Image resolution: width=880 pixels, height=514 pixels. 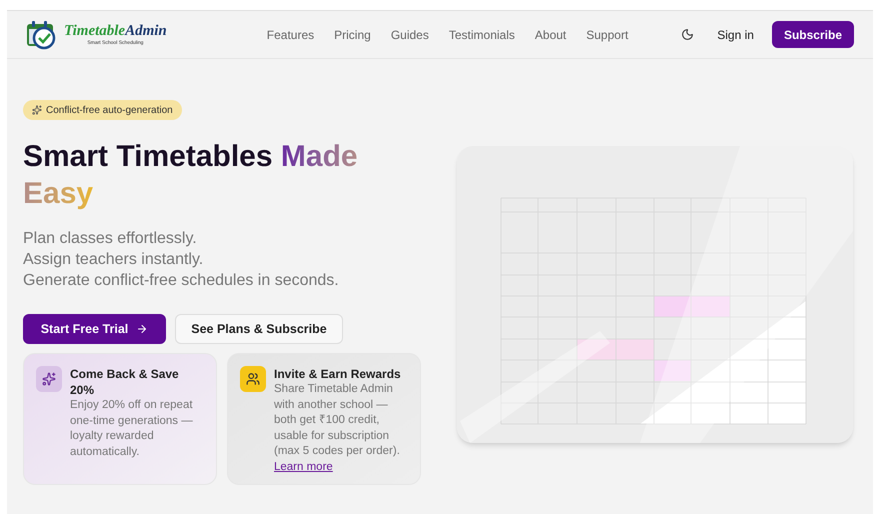 What do you see at coordinates (735, 35) in the screenshot?
I see `sign-in-link: Sign in` at bounding box center [735, 35].